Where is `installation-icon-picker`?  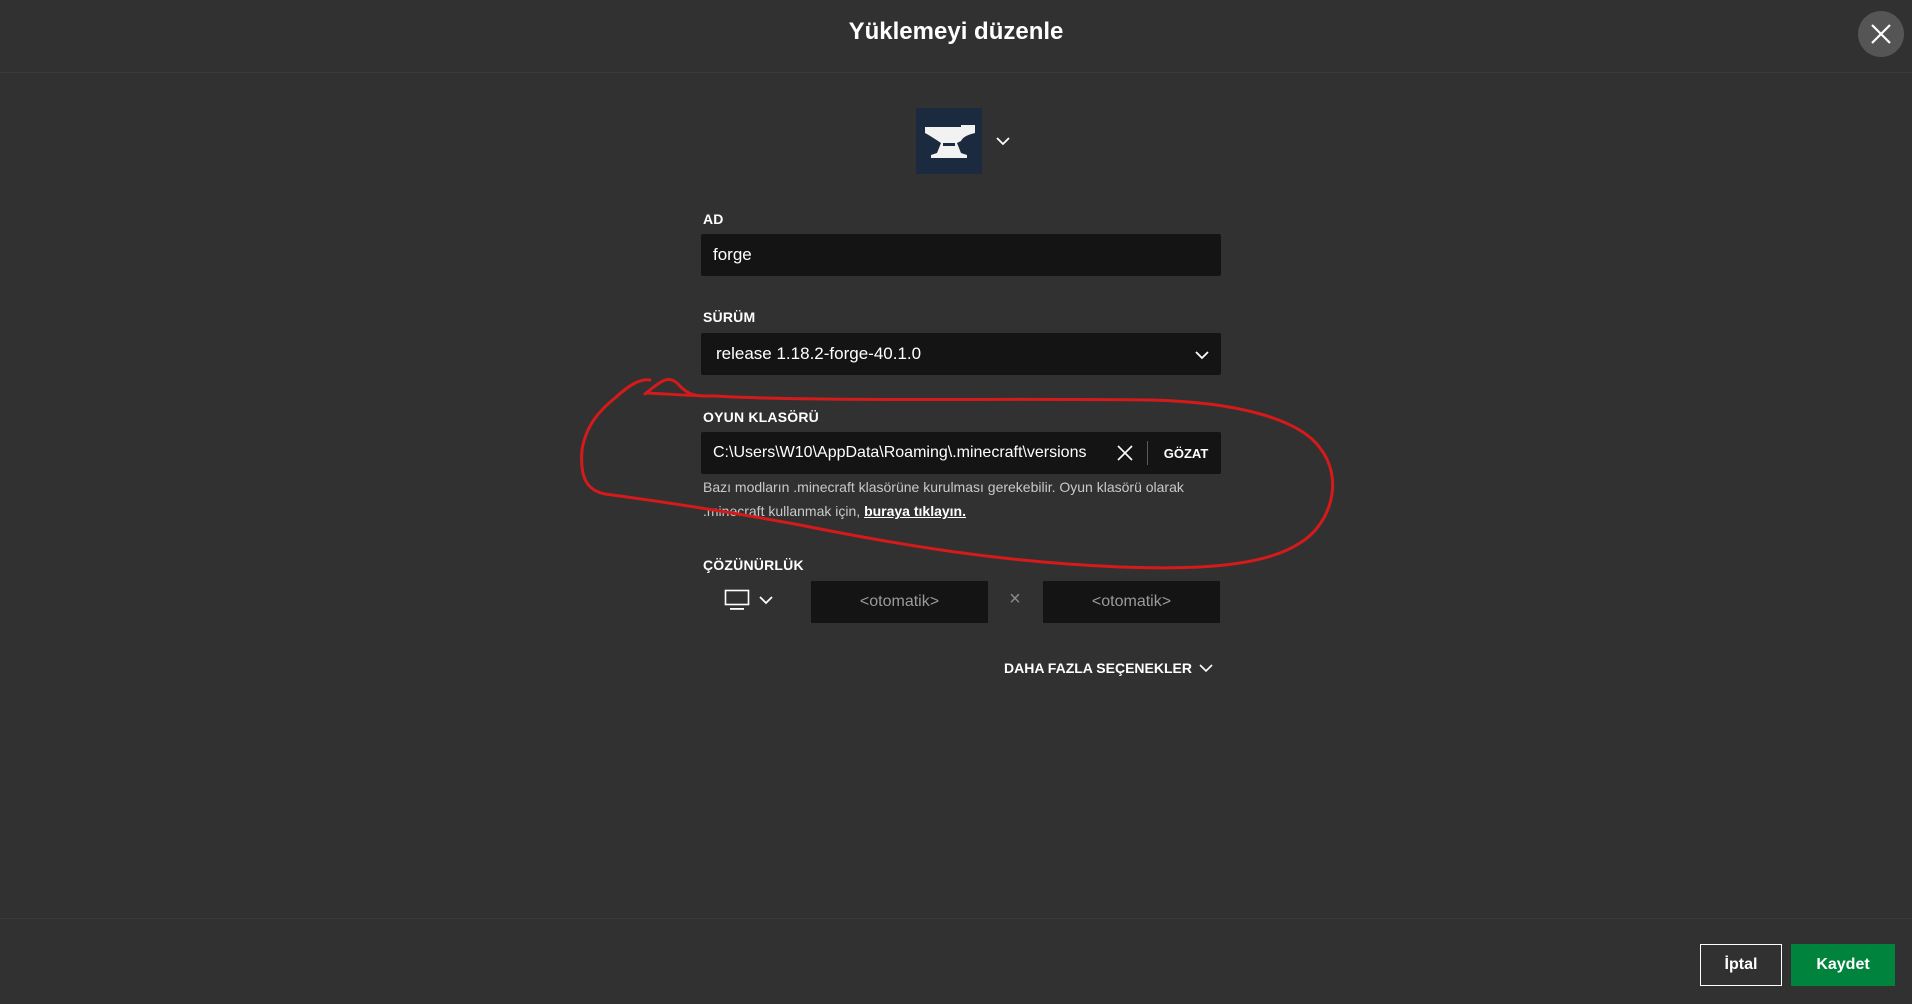 installation-icon-picker is located at coordinates (976, 141).